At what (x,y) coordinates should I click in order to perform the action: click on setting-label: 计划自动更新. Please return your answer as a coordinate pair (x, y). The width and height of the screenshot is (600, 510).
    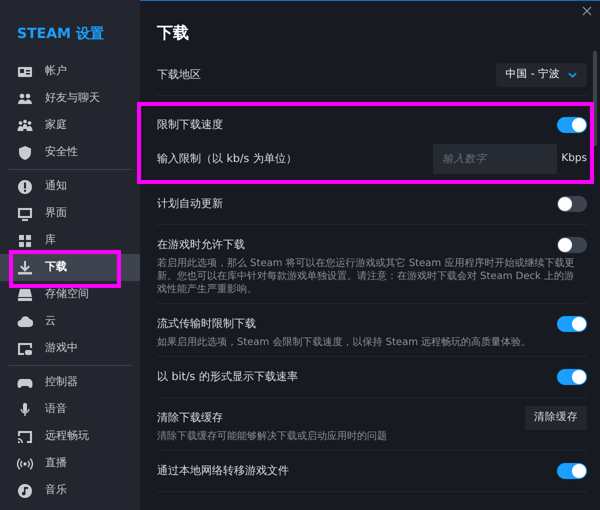
    Looking at the image, I should click on (190, 204).